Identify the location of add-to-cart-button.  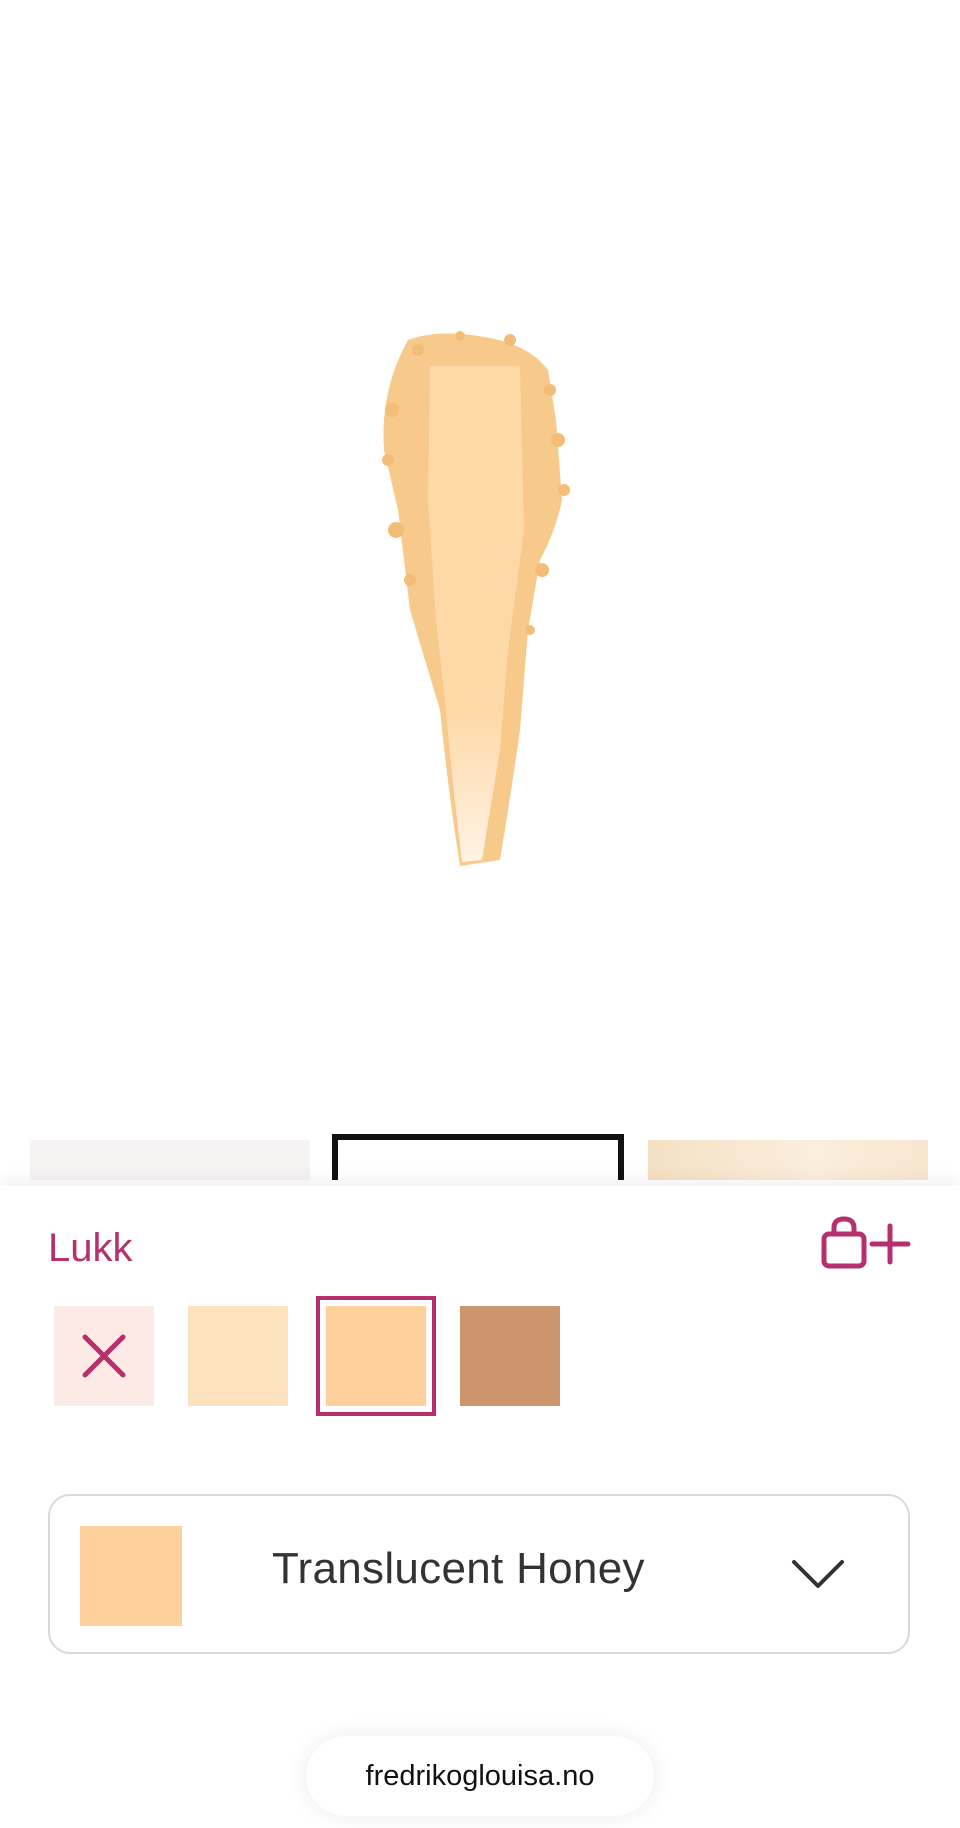
(870, 1244).